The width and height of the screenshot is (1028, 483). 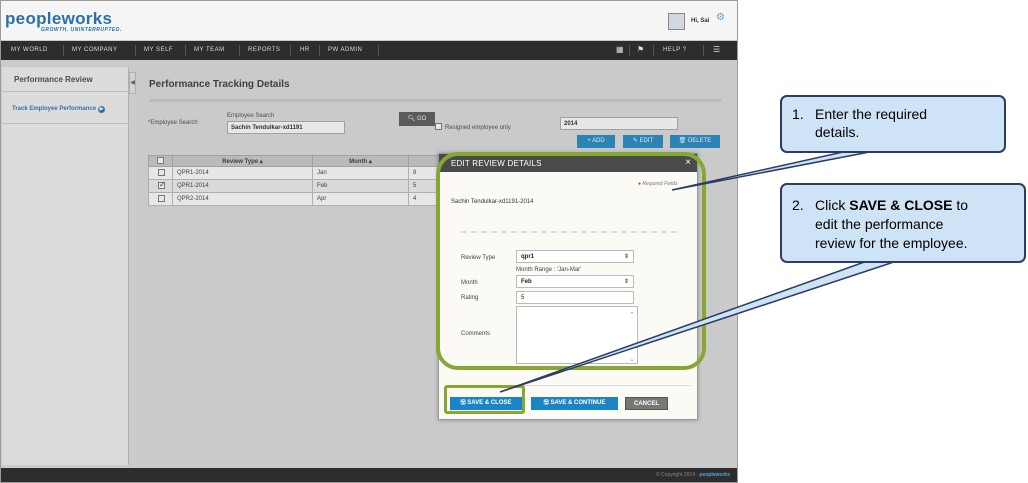 What do you see at coordinates (891, 243) in the screenshot?
I see `step-text: review for the employee.` at bounding box center [891, 243].